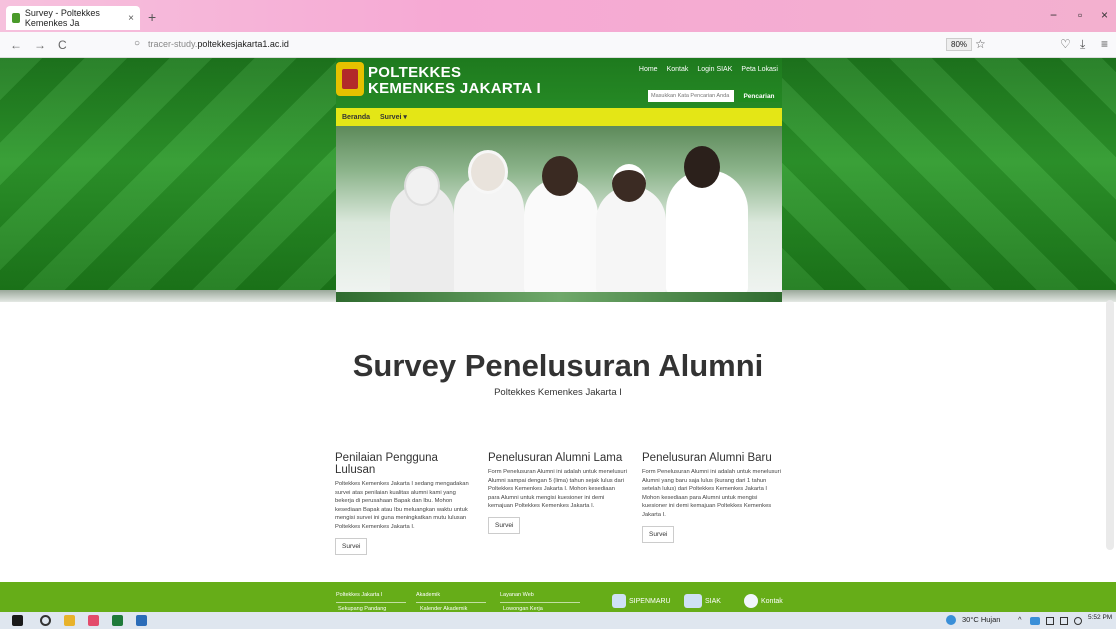 This screenshot has width=1116, height=629. I want to click on zoom-level: 80%, so click(959, 44).